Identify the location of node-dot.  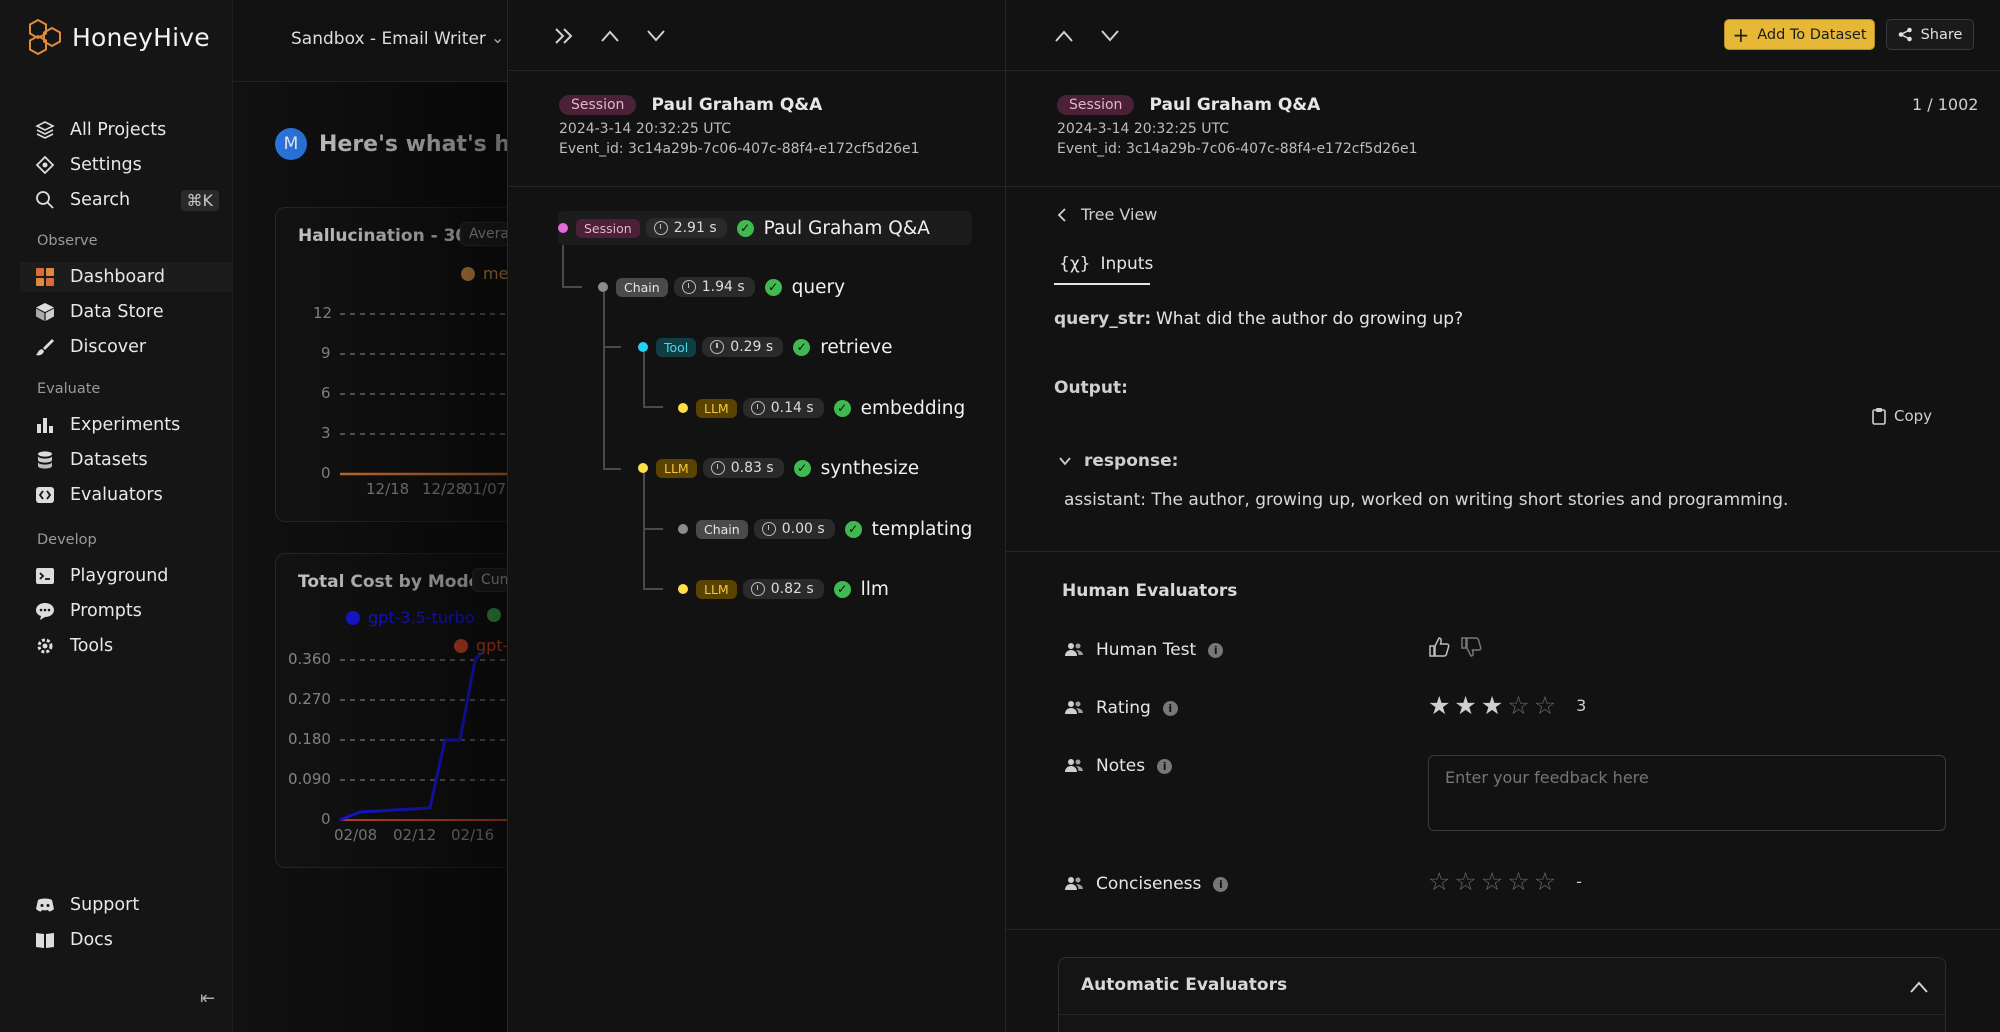
(643, 468).